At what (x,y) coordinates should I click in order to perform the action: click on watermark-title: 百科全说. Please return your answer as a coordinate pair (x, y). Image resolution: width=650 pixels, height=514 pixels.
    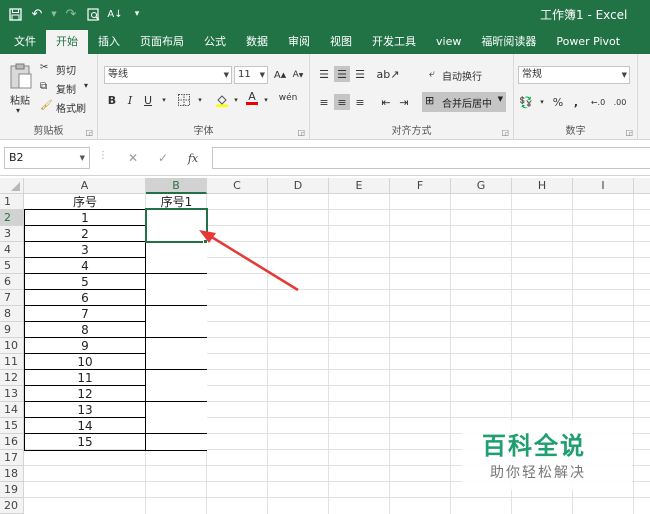
    Looking at the image, I should click on (534, 446).